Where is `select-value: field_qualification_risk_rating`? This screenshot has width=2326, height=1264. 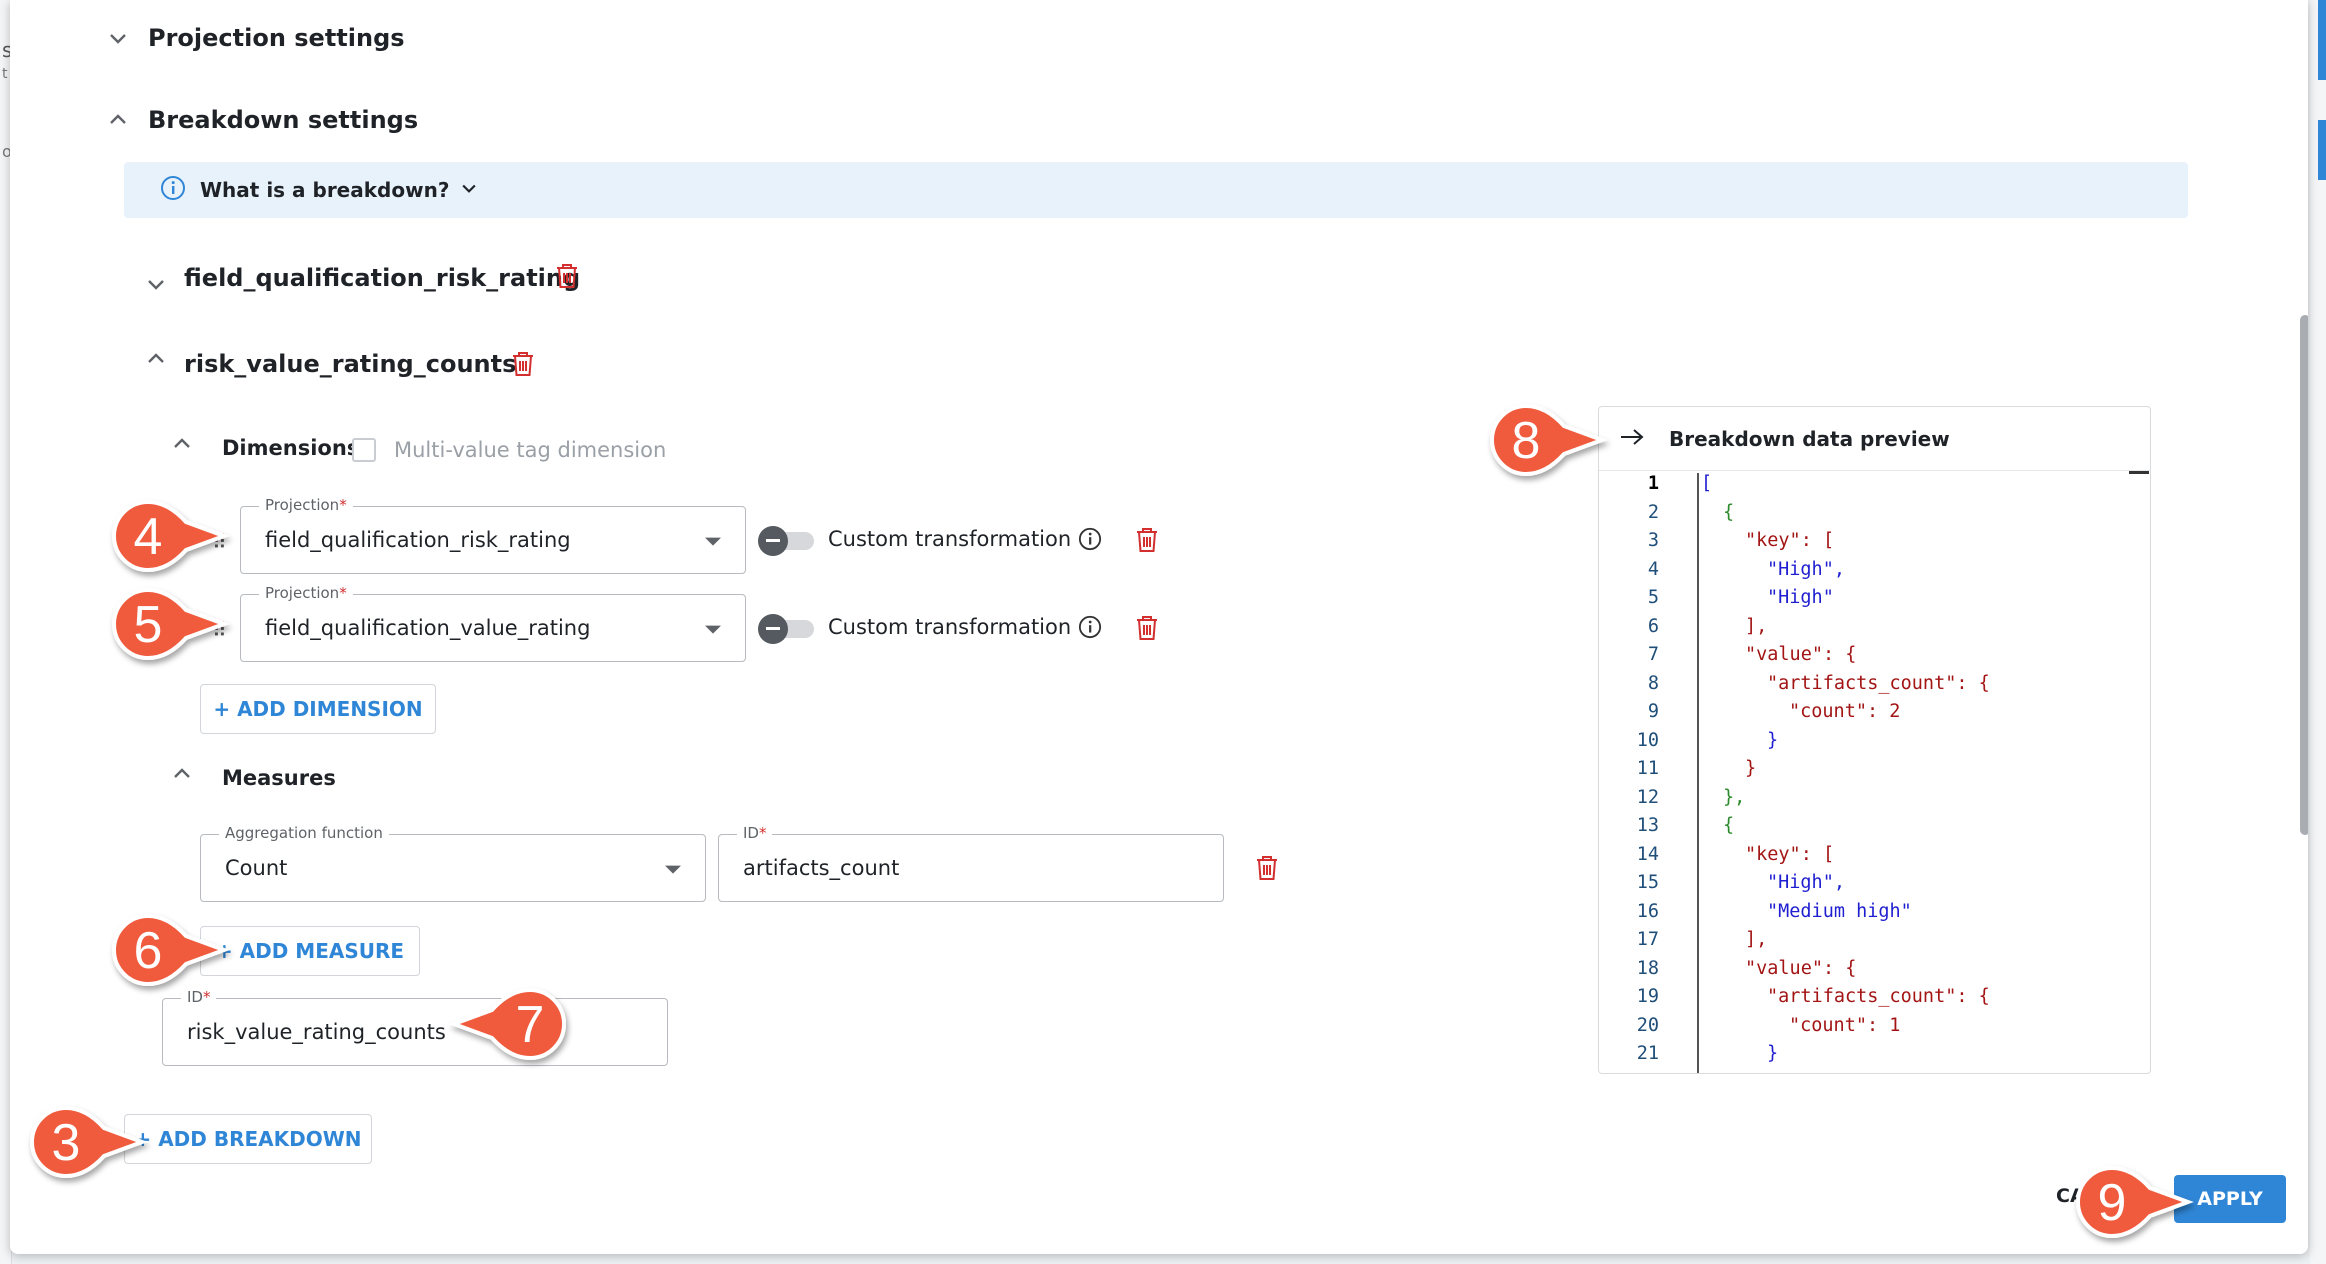
select-value: field_qualification_risk_rating is located at coordinates (418, 540).